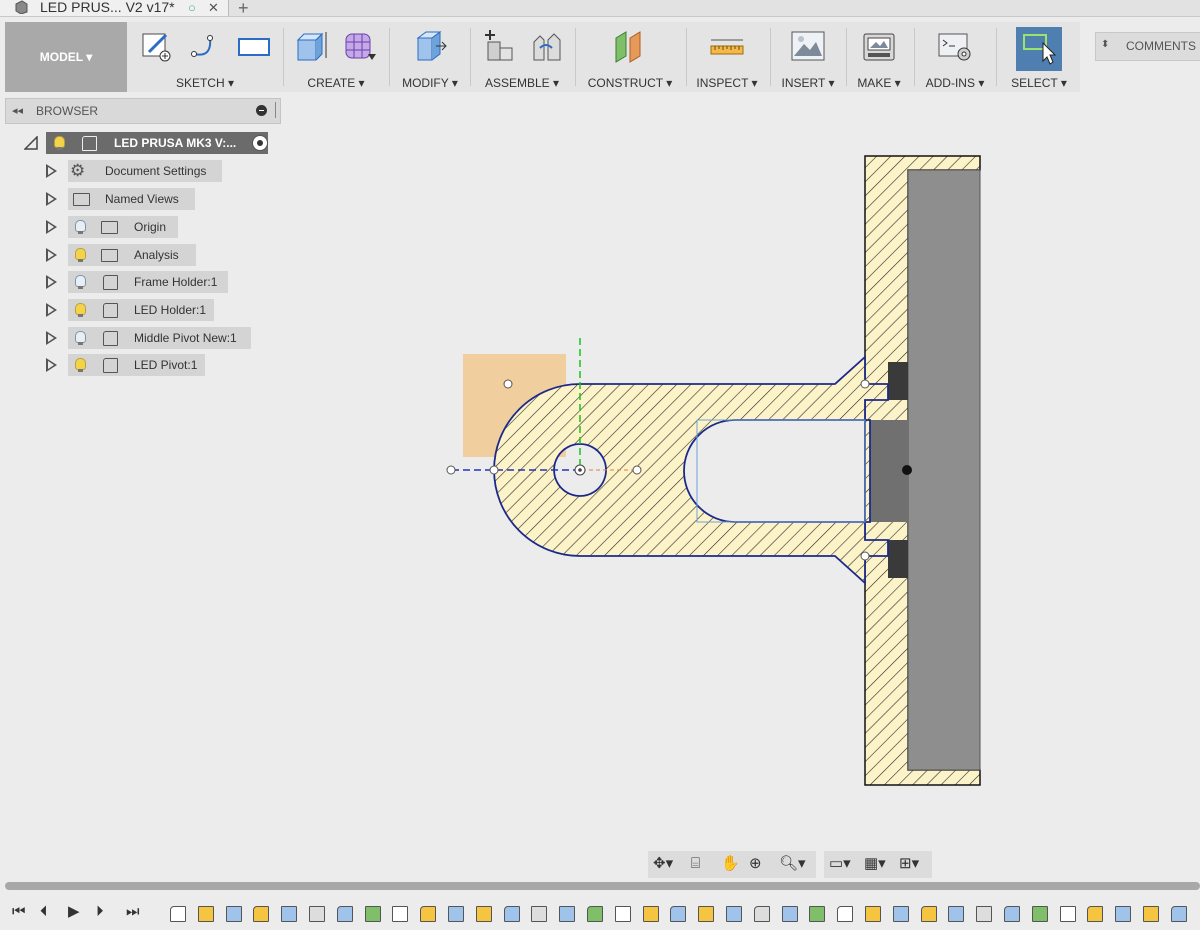 This screenshot has width=1200, height=930. Describe the element at coordinates (663, 864) in the screenshot. I see `orbit-icon: ✥▾` at that location.